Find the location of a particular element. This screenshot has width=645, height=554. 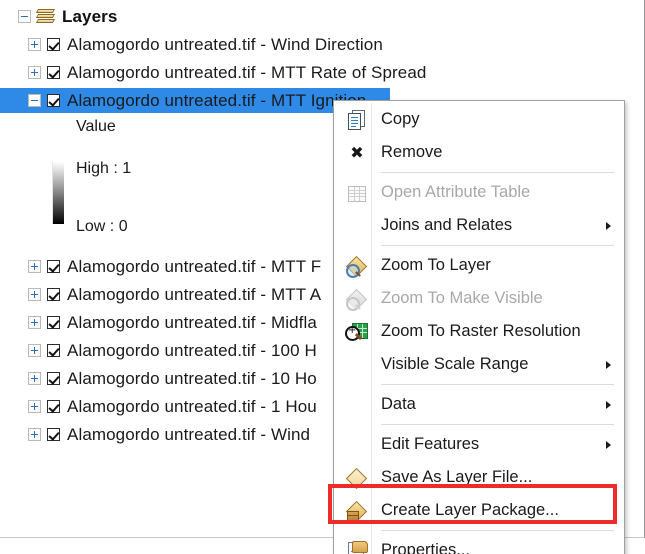

menu-item-label: Joins and Relates is located at coordinates (447, 225).